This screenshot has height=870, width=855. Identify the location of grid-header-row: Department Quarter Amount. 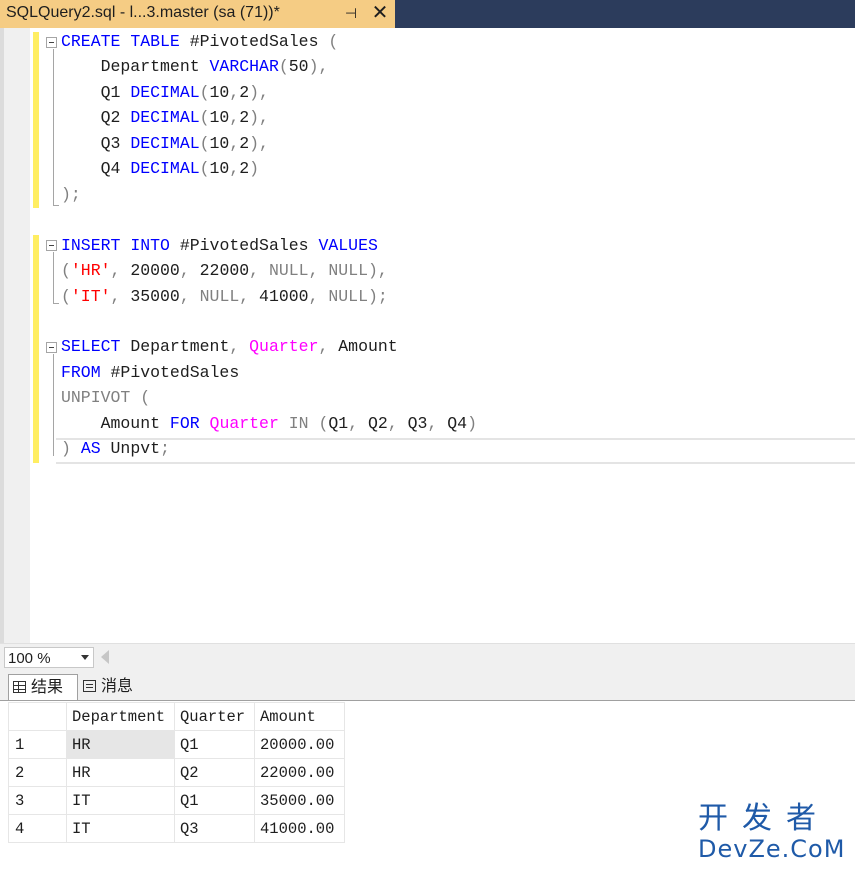
(176, 716).